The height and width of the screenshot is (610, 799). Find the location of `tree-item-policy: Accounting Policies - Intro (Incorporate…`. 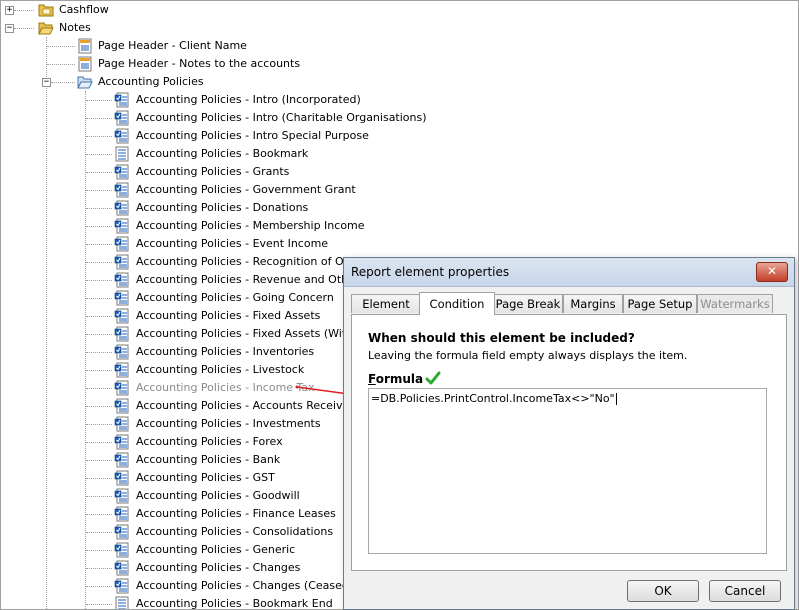

tree-item-policy: Accounting Policies - Intro (Incorporate… is located at coordinates (248, 99).